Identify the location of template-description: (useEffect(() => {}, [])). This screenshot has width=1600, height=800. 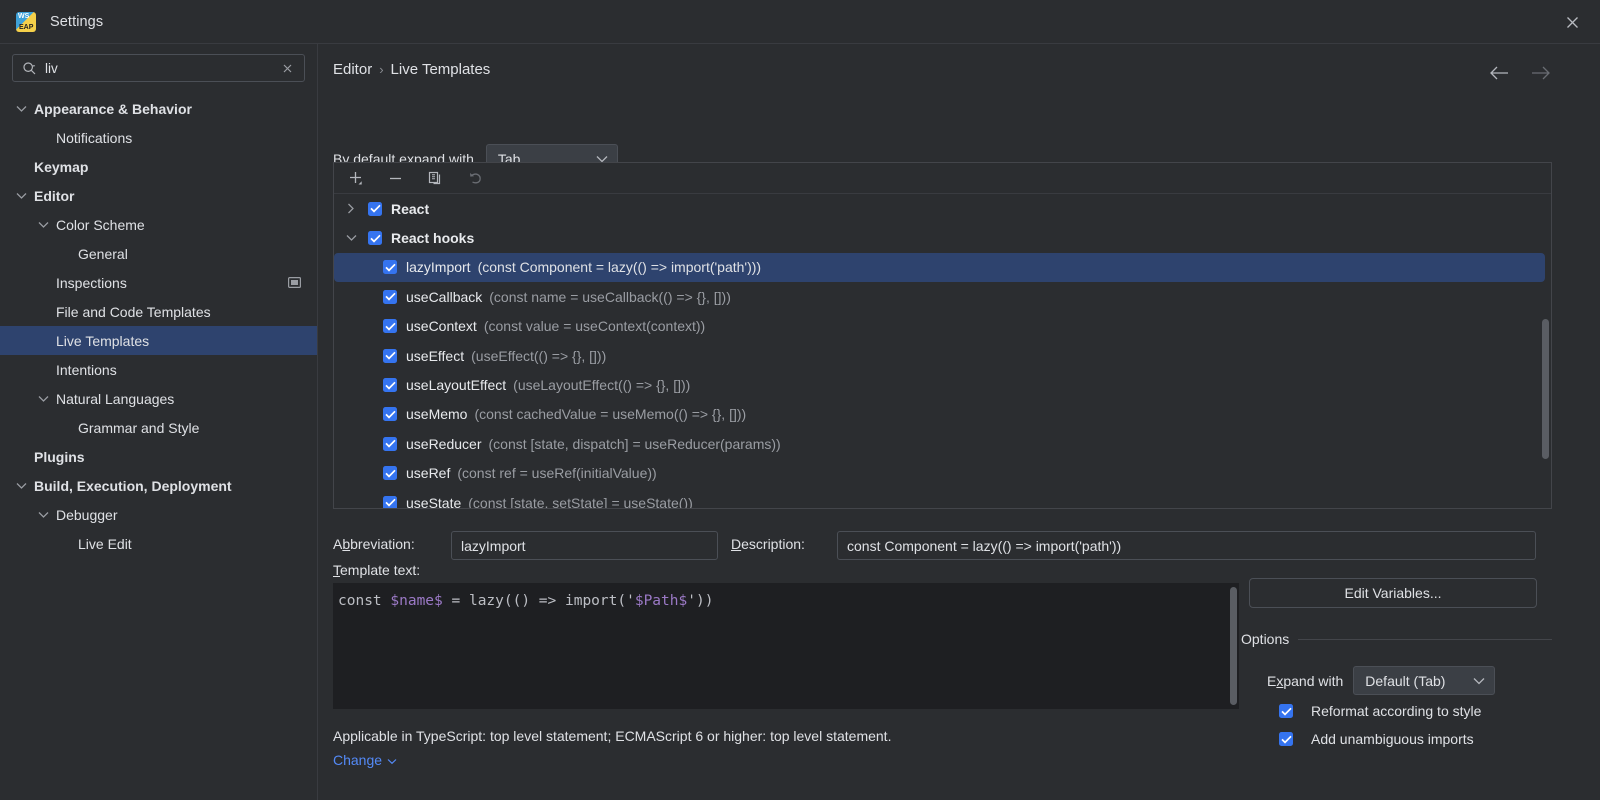
(539, 355).